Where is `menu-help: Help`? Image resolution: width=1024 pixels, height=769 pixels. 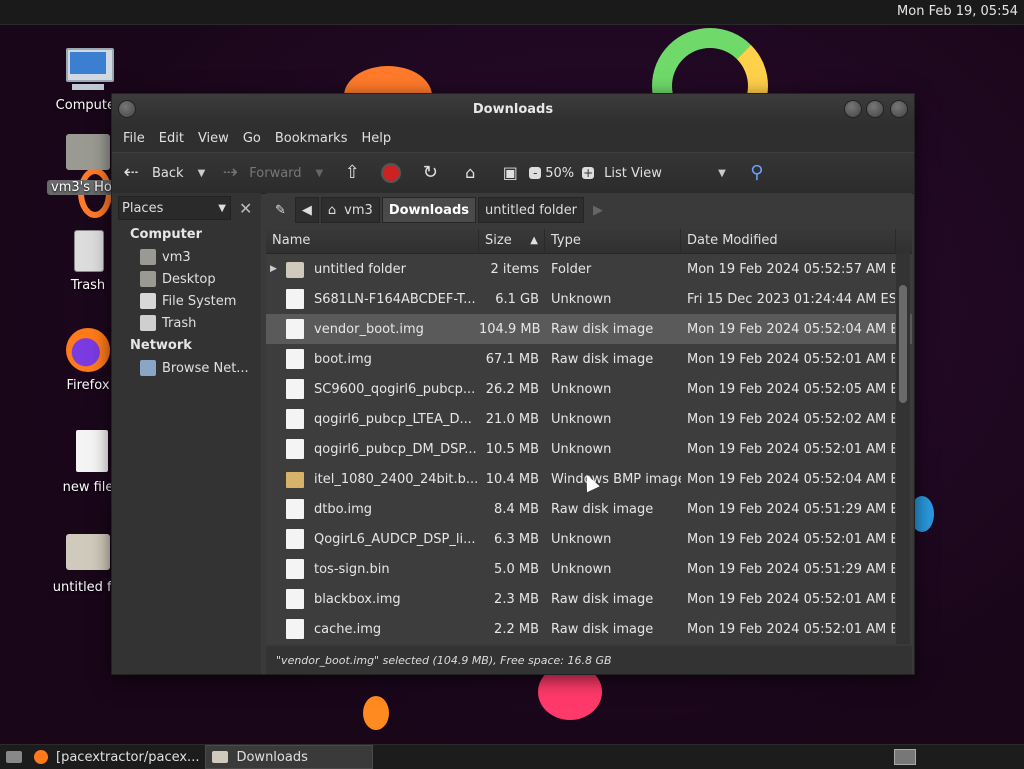 menu-help: Help is located at coordinates (376, 138).